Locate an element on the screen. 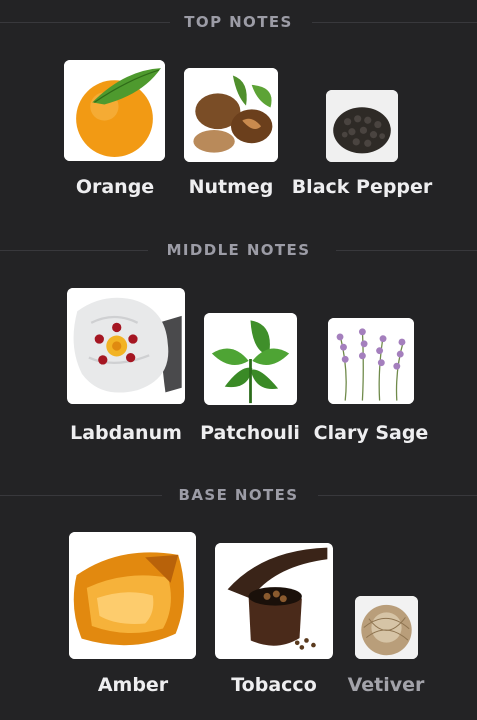 This screenshot has height=720, width=477. patchouli-image is located at coordinates (250, 359).